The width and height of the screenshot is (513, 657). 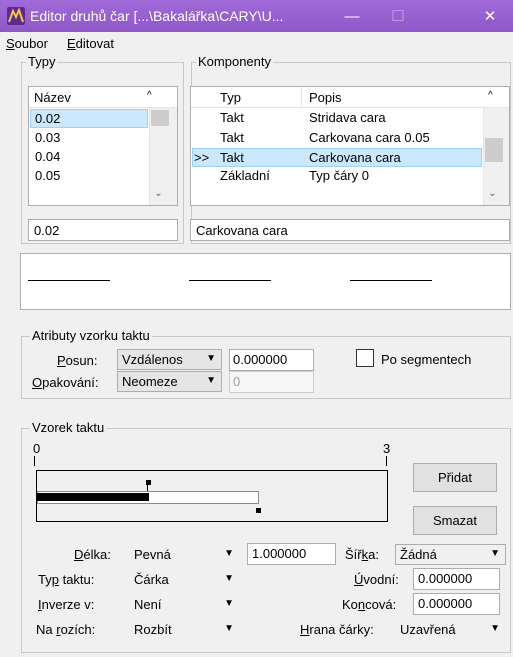 What do you see at coordinates (66, 604) in the screenshot?
I see `invert-label: Inverze v:` at bounding box center [66, 604].